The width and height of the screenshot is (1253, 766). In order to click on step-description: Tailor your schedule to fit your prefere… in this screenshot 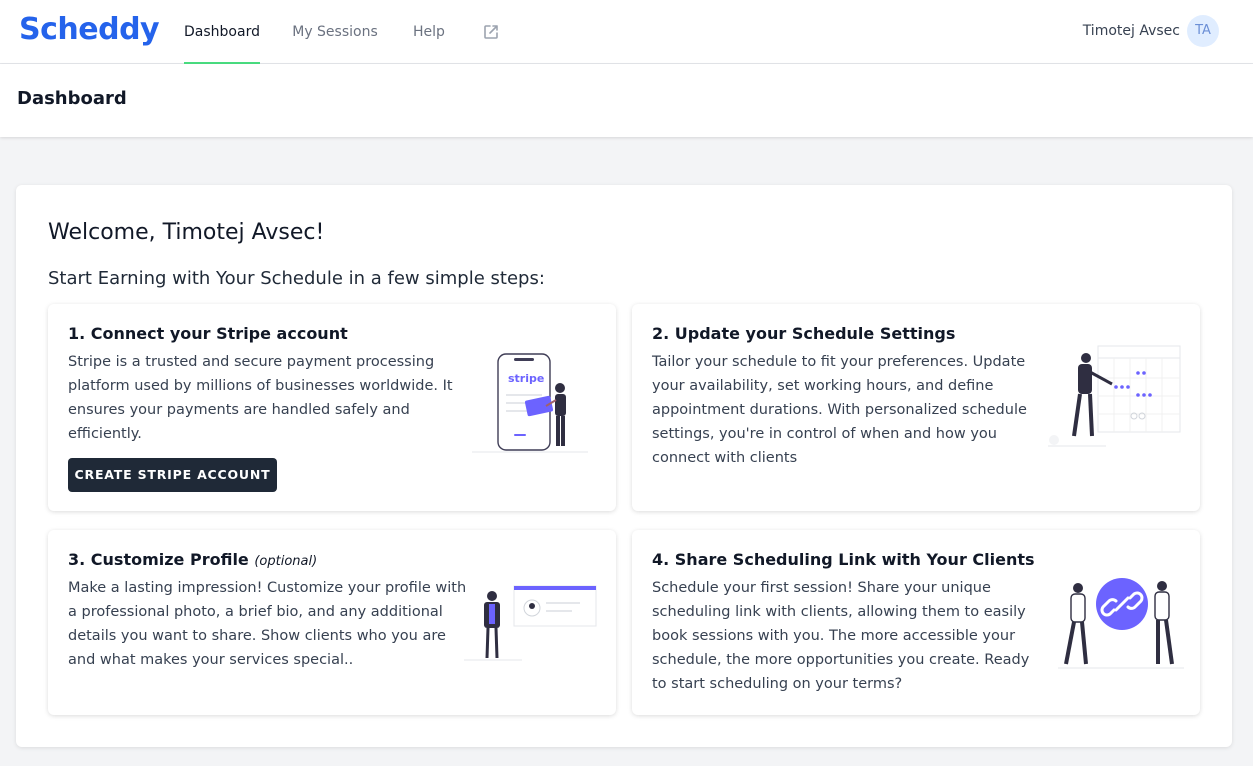, I will do `click(839, 410)`.